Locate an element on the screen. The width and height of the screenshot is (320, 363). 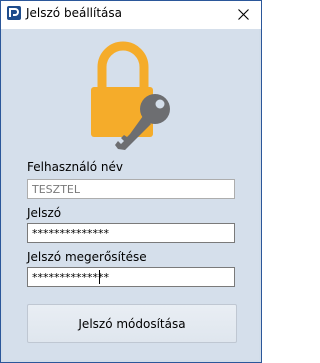
username-field is located at coordinates (131, 189).